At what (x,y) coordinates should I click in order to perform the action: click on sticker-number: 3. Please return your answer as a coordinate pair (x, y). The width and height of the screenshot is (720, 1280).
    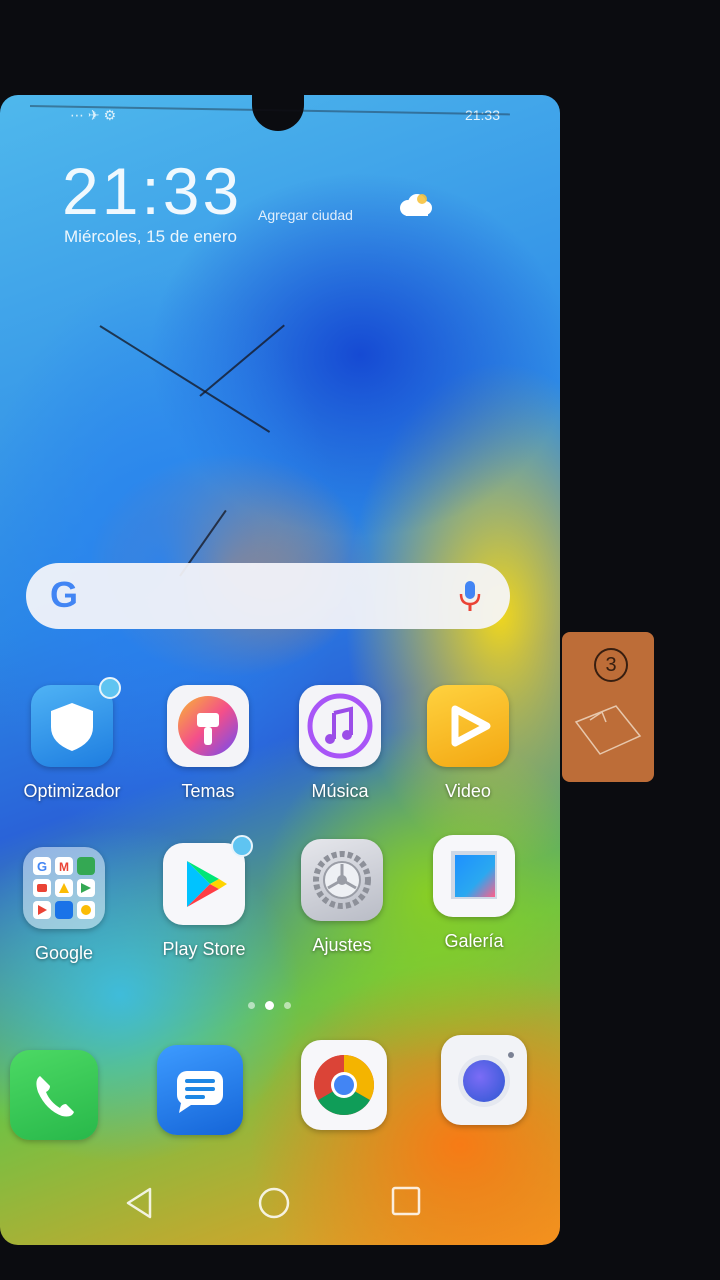
    Looking at the image, I should click on (611, 665).